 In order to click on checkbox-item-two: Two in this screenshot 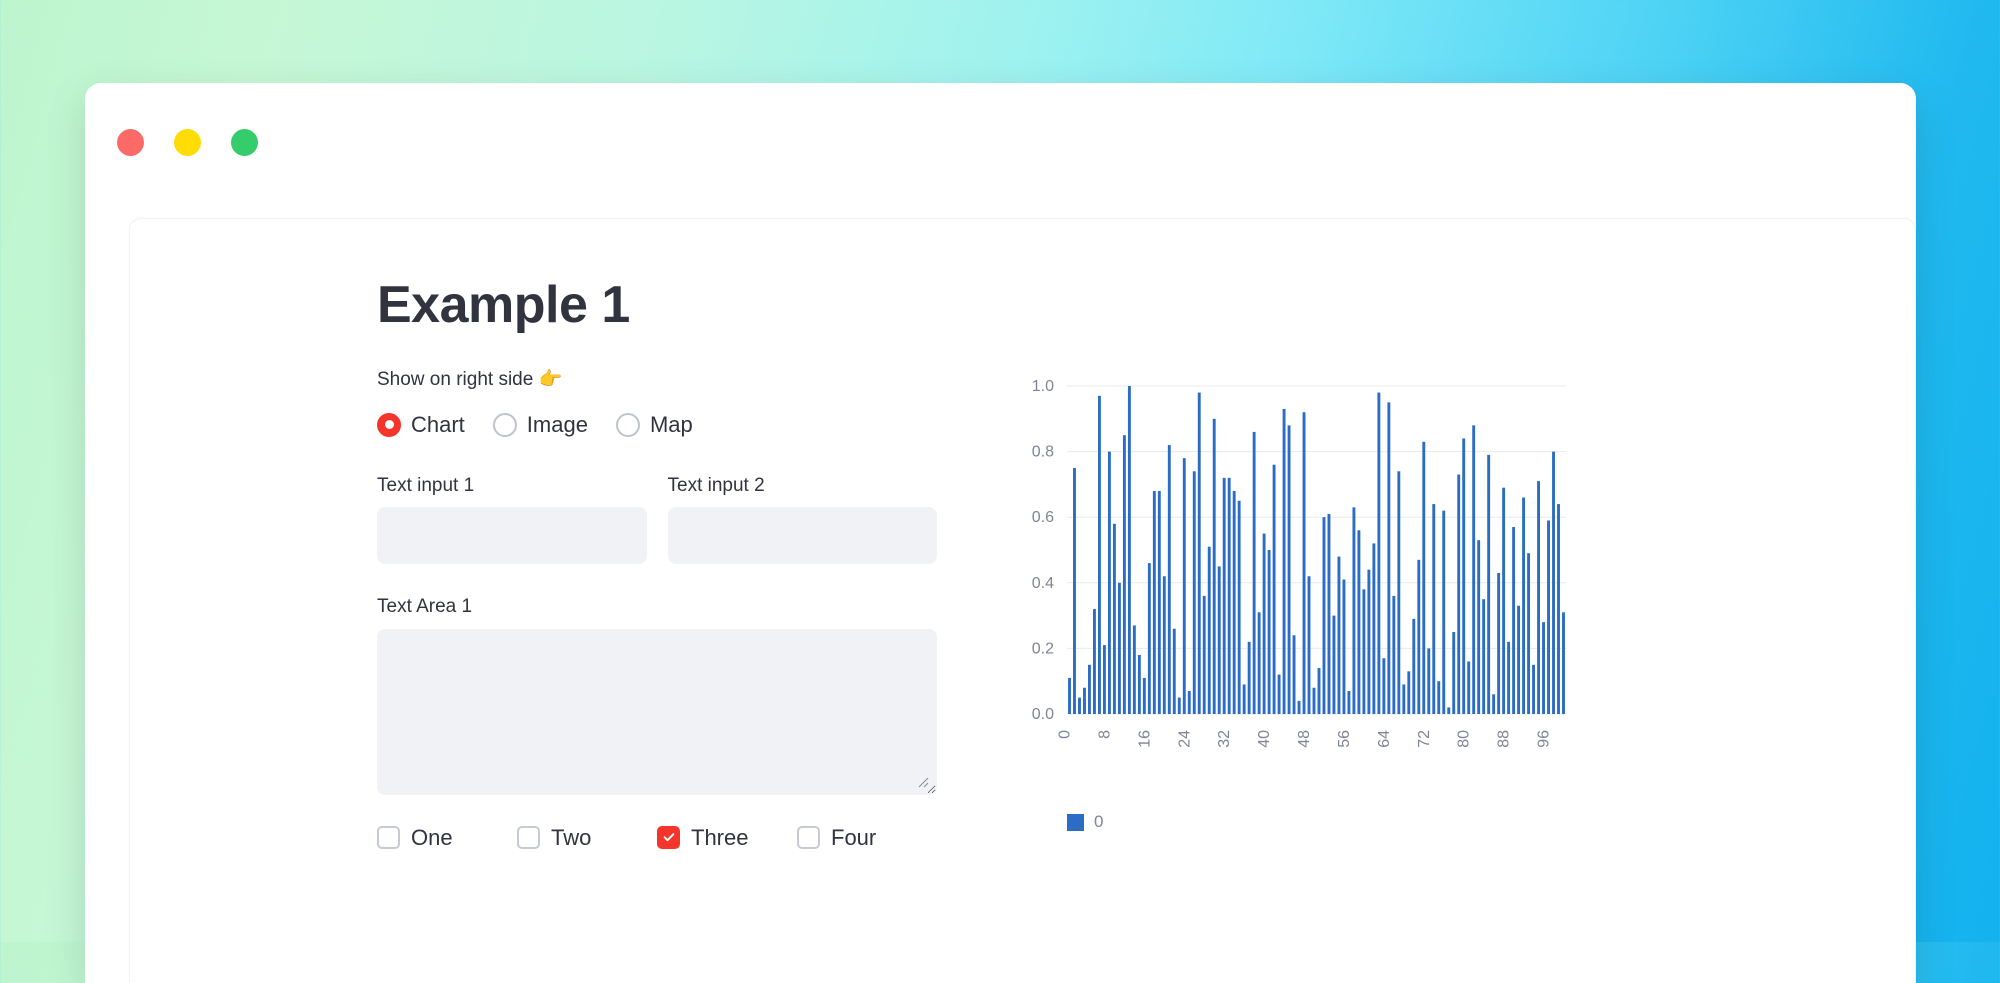, I will do `click(587, 838)`.